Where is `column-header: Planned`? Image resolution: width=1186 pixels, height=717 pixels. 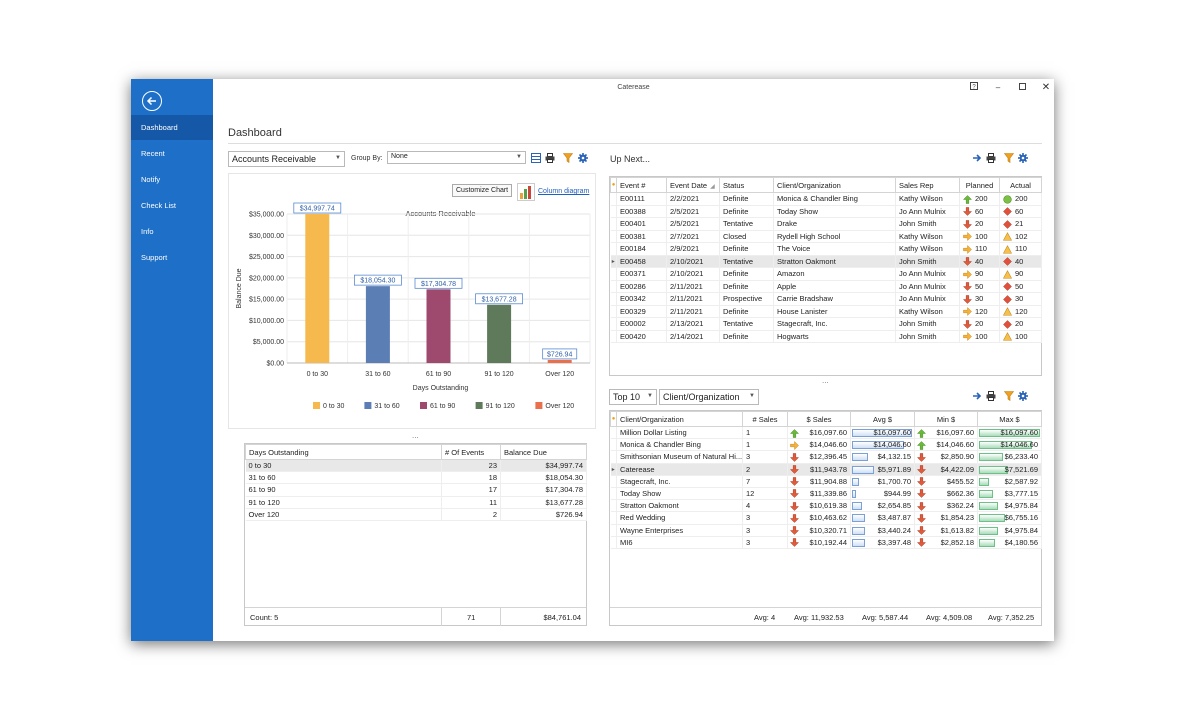
column-header: Planned is located at coordinates (979, 185).